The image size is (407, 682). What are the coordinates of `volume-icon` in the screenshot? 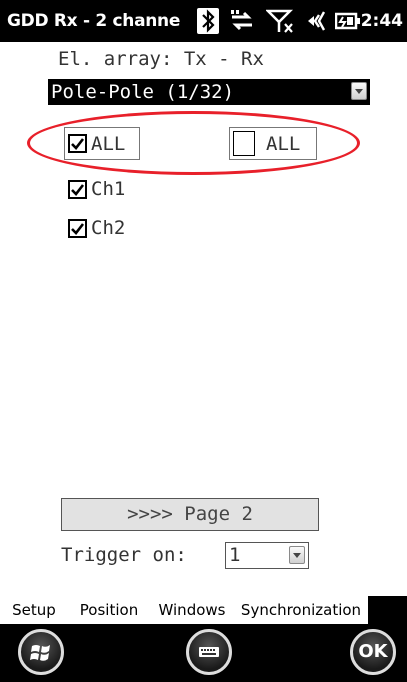 It's located at (317, 21).